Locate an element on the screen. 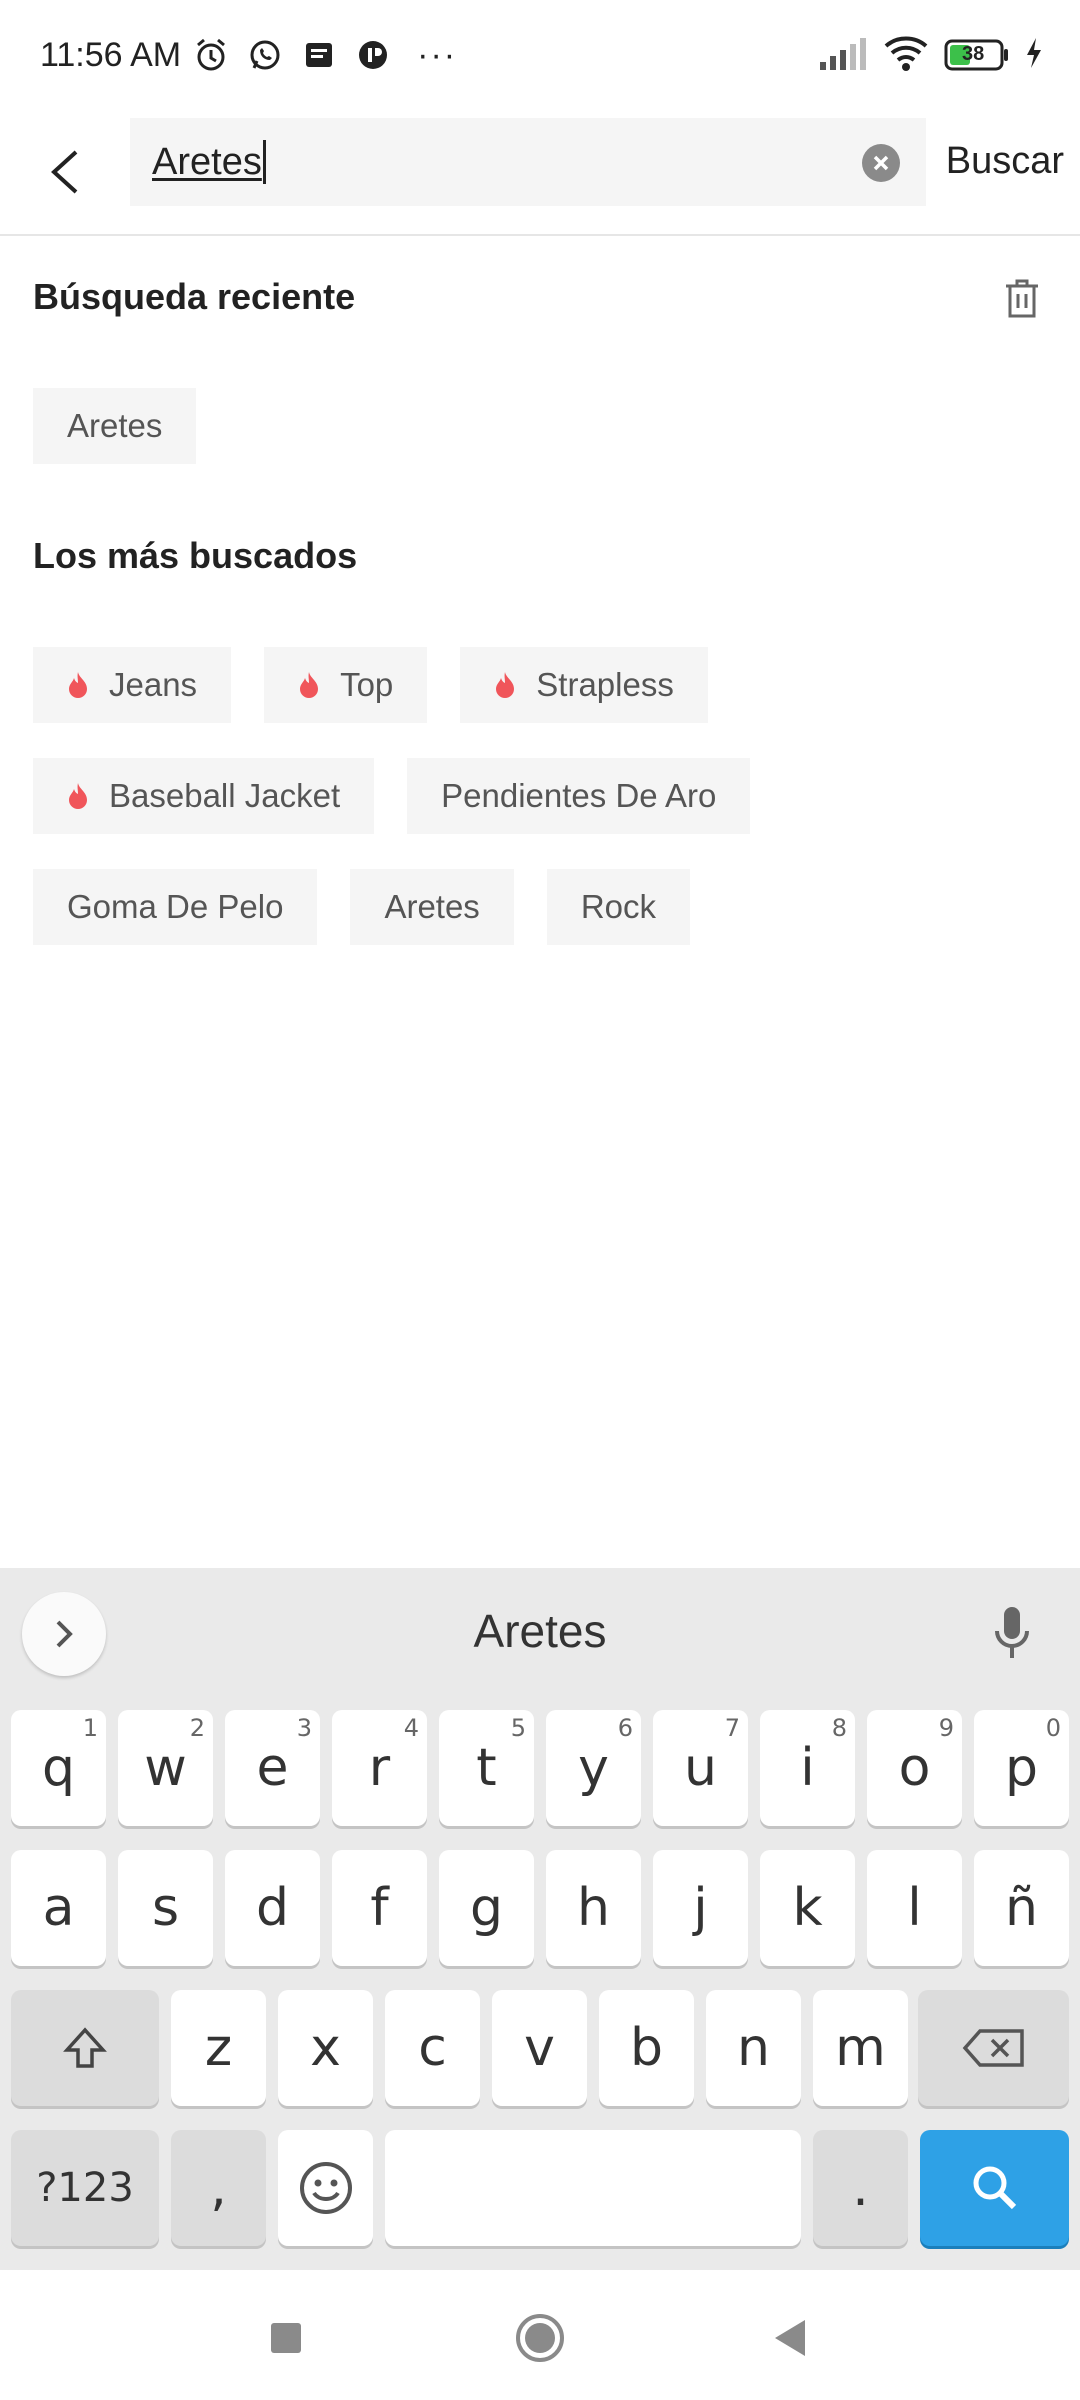 The height and width of the screenshot is (2400, 1080). key-ñ: ñ is located at coordinates (1021, 1908).